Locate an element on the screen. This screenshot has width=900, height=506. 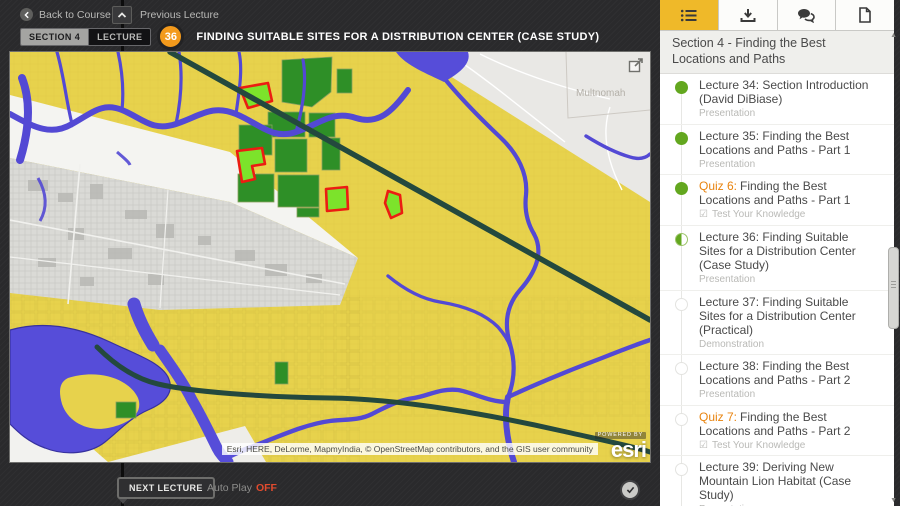
chevron-up-icon is located at coordinates (122, 15).